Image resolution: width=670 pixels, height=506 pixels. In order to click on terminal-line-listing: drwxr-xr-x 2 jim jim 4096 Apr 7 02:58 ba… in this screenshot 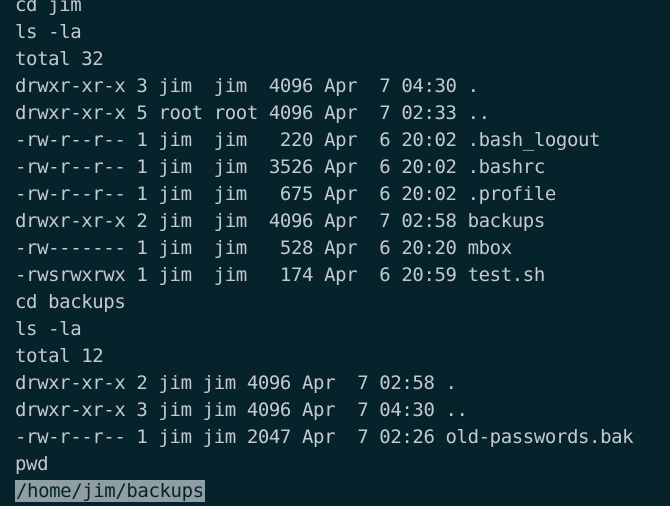, I will do `click(280, 221)`.